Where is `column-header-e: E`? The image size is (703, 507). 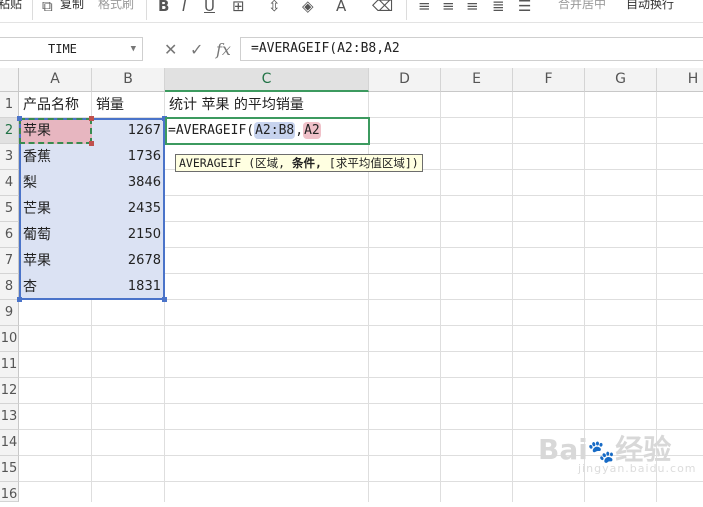 column-header-e: E is located at coordinates (477, 80).